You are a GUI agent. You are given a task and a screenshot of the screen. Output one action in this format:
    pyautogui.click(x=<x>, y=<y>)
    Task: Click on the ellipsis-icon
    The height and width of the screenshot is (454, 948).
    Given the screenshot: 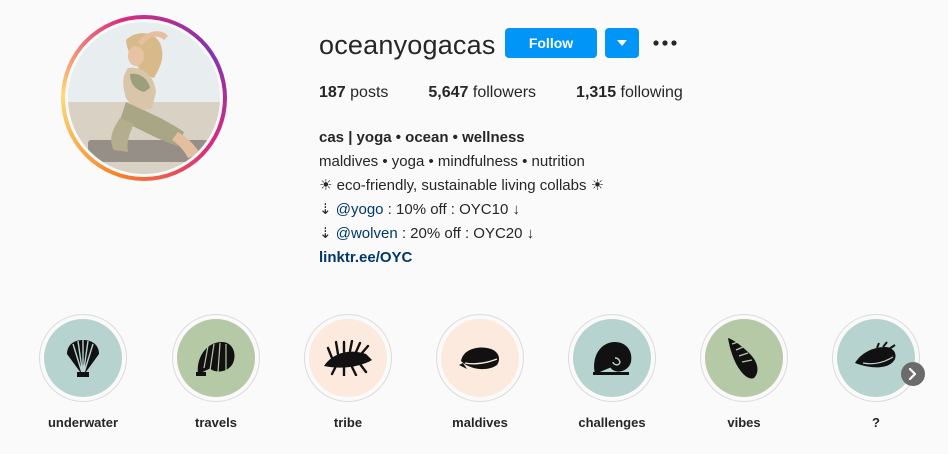 What is the action you would take?
    pyautogui.click(x=665, y=43)
    